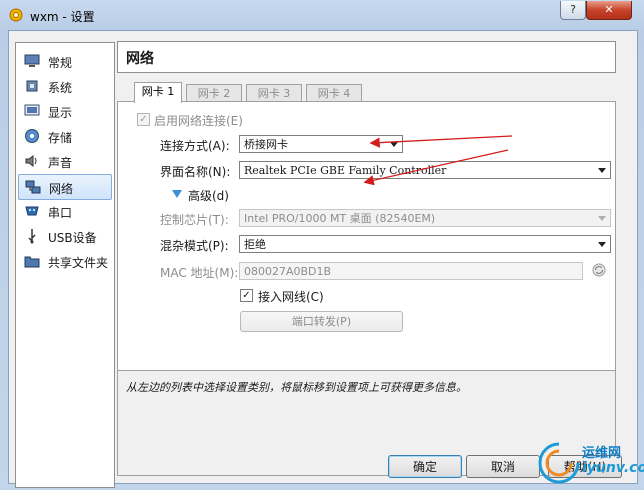  I want to click on watermark-brand: 运维网, so click(602, 453).